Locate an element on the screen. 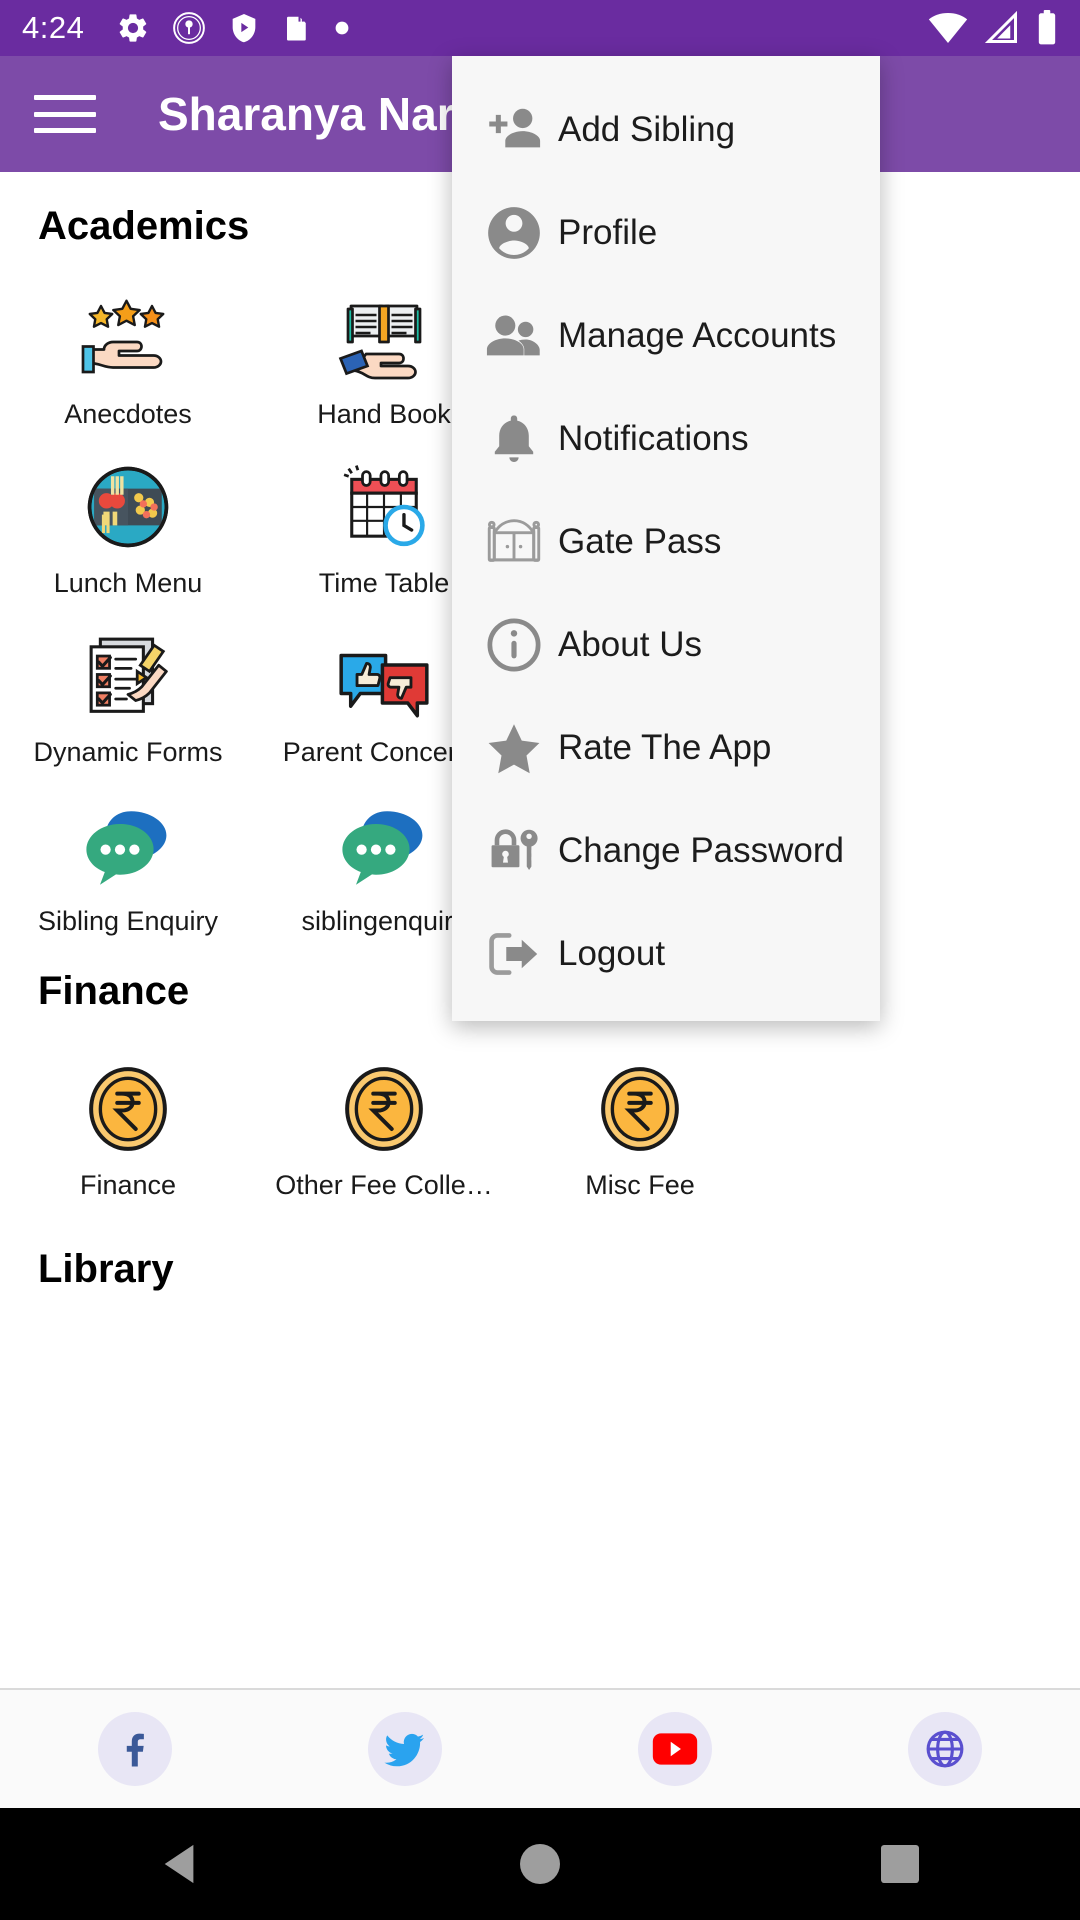  menu-item-label: Rate The App is located at coordinates (665, 747).